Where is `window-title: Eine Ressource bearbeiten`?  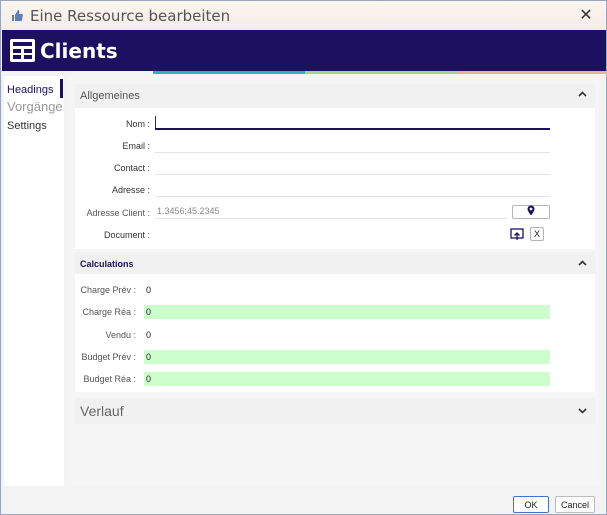
window-title: Eine Ressource bearbeiten is located at coordinates (130, 15).